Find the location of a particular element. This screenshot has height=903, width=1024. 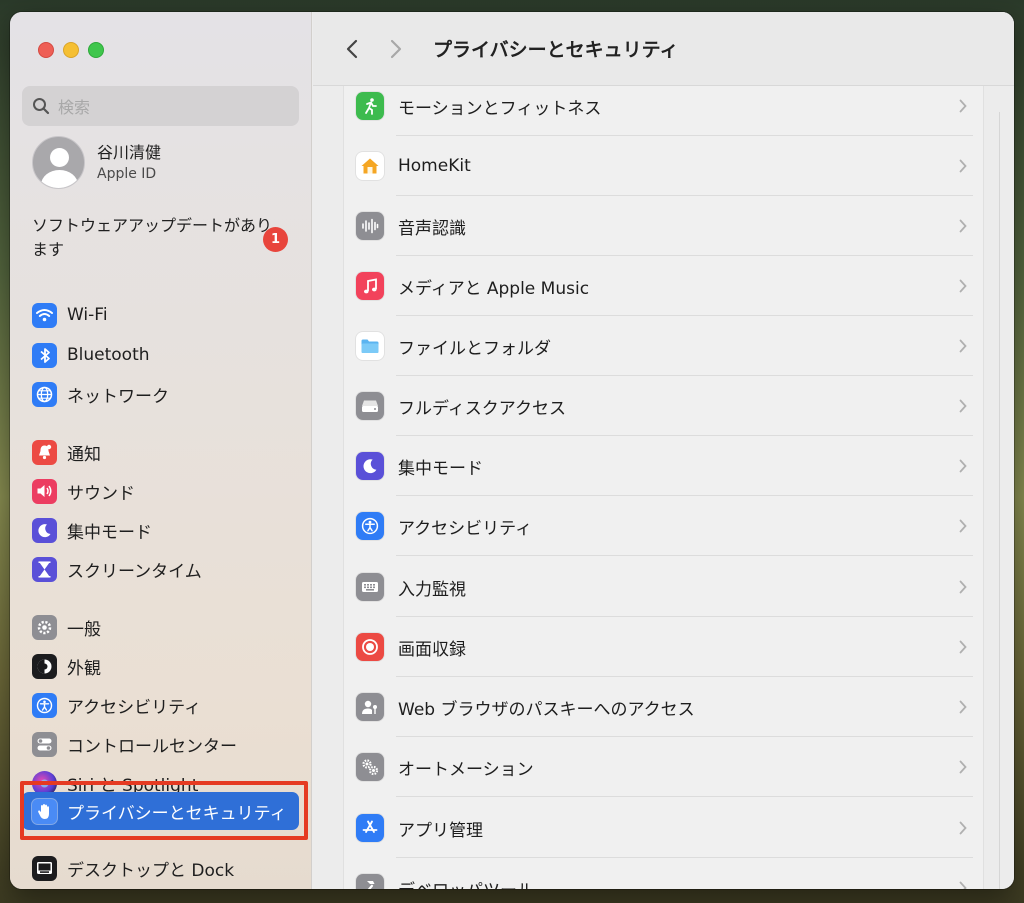

list-item-full-disk-access: フルディスクアクセス is located at coordinates (664, 406).